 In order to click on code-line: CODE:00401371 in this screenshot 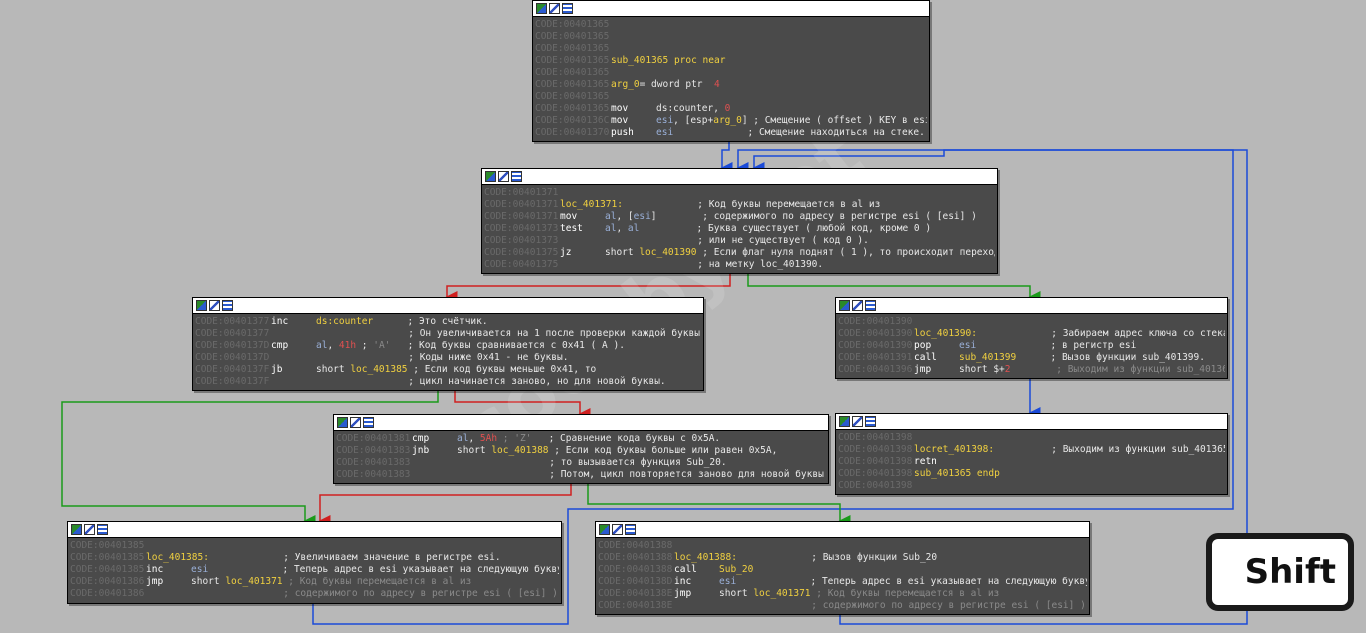, I will do `click(739, 193)`.